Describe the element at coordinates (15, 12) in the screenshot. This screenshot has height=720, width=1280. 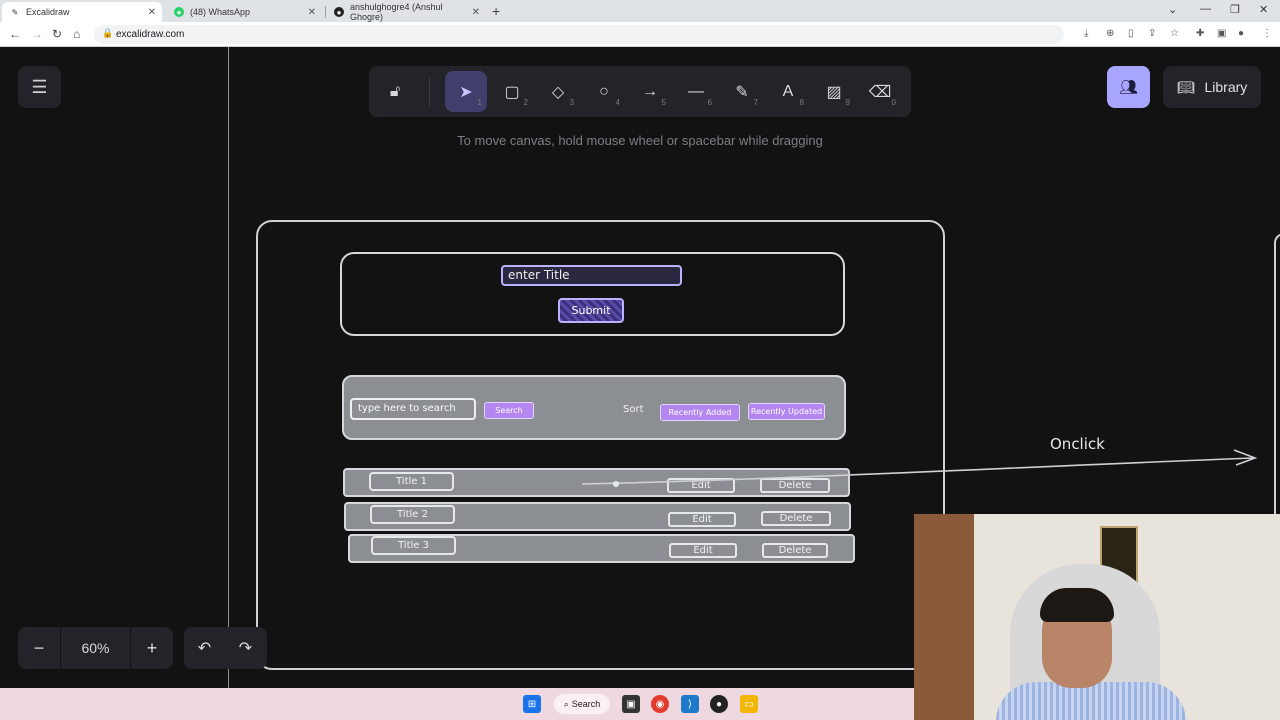
I see `excalidraw-favicon-icon: ✎` at that location.